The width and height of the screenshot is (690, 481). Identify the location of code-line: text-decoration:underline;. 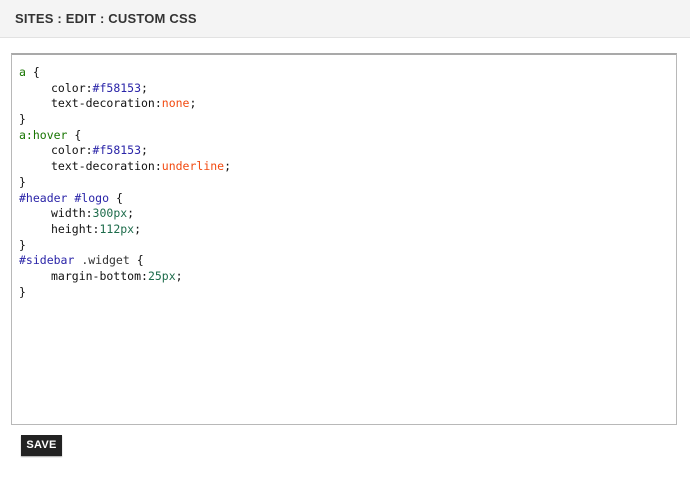
(125, 167).